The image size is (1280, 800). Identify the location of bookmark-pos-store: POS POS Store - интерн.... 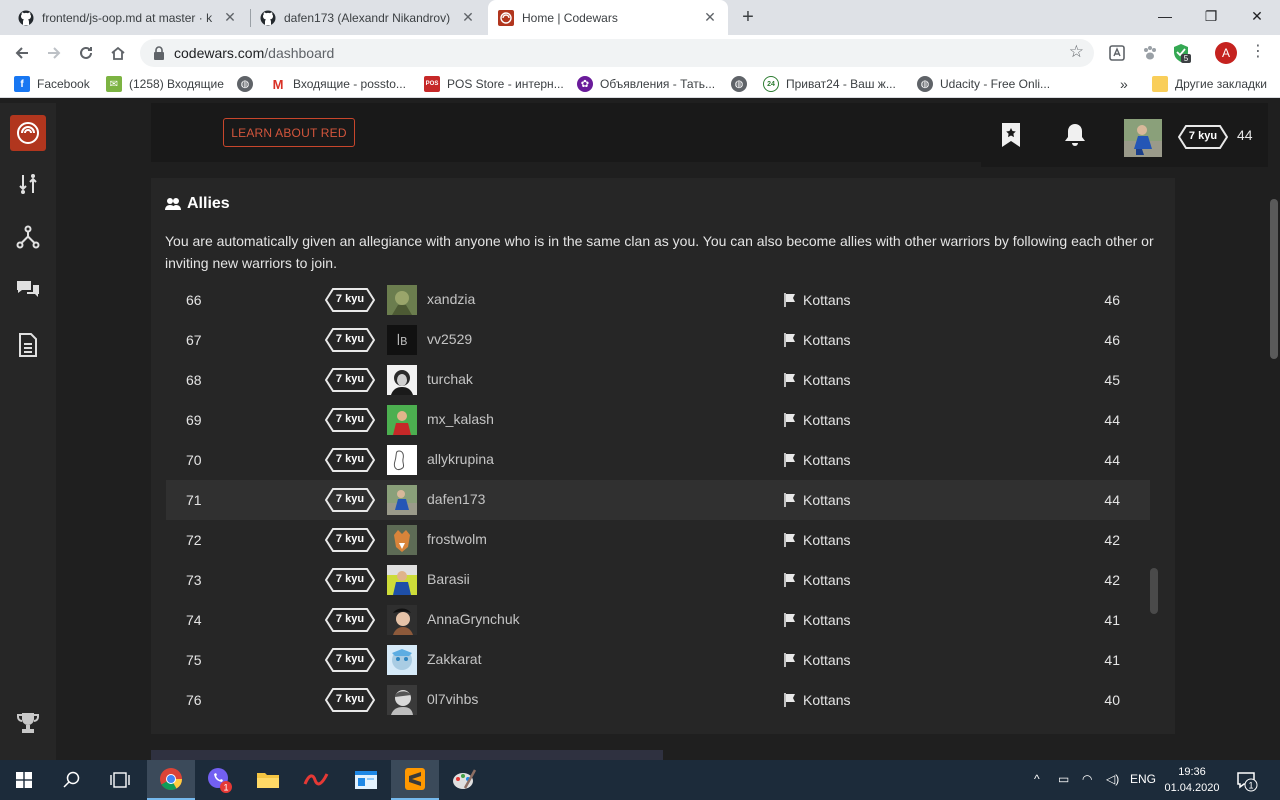
(494, 84).